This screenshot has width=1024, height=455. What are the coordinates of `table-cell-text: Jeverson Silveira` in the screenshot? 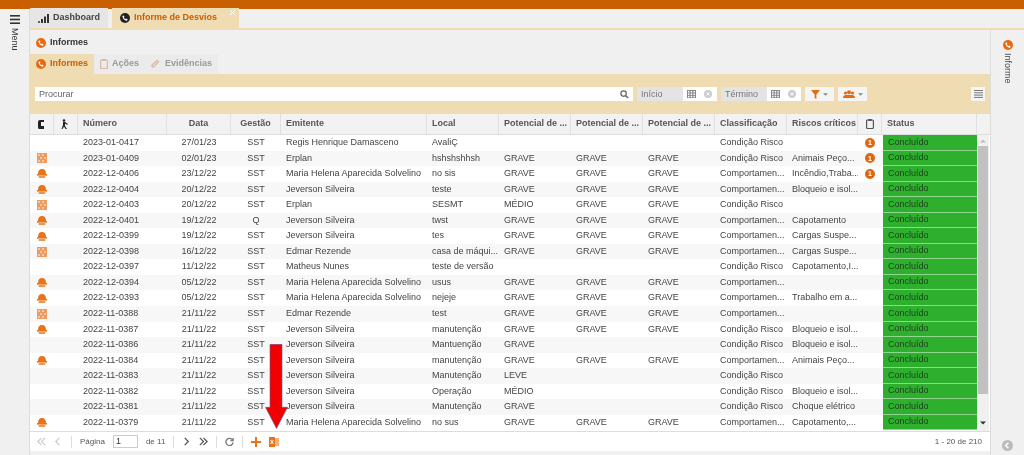 It's located at (320, 329).